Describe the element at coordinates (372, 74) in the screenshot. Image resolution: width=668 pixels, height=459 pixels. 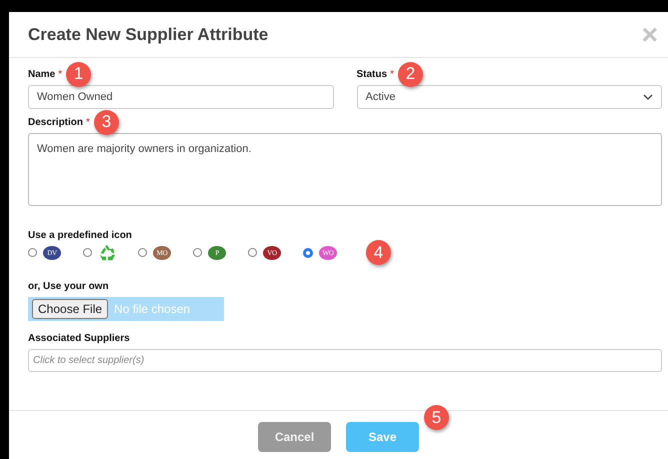
I see `field-label: Status` at that location.